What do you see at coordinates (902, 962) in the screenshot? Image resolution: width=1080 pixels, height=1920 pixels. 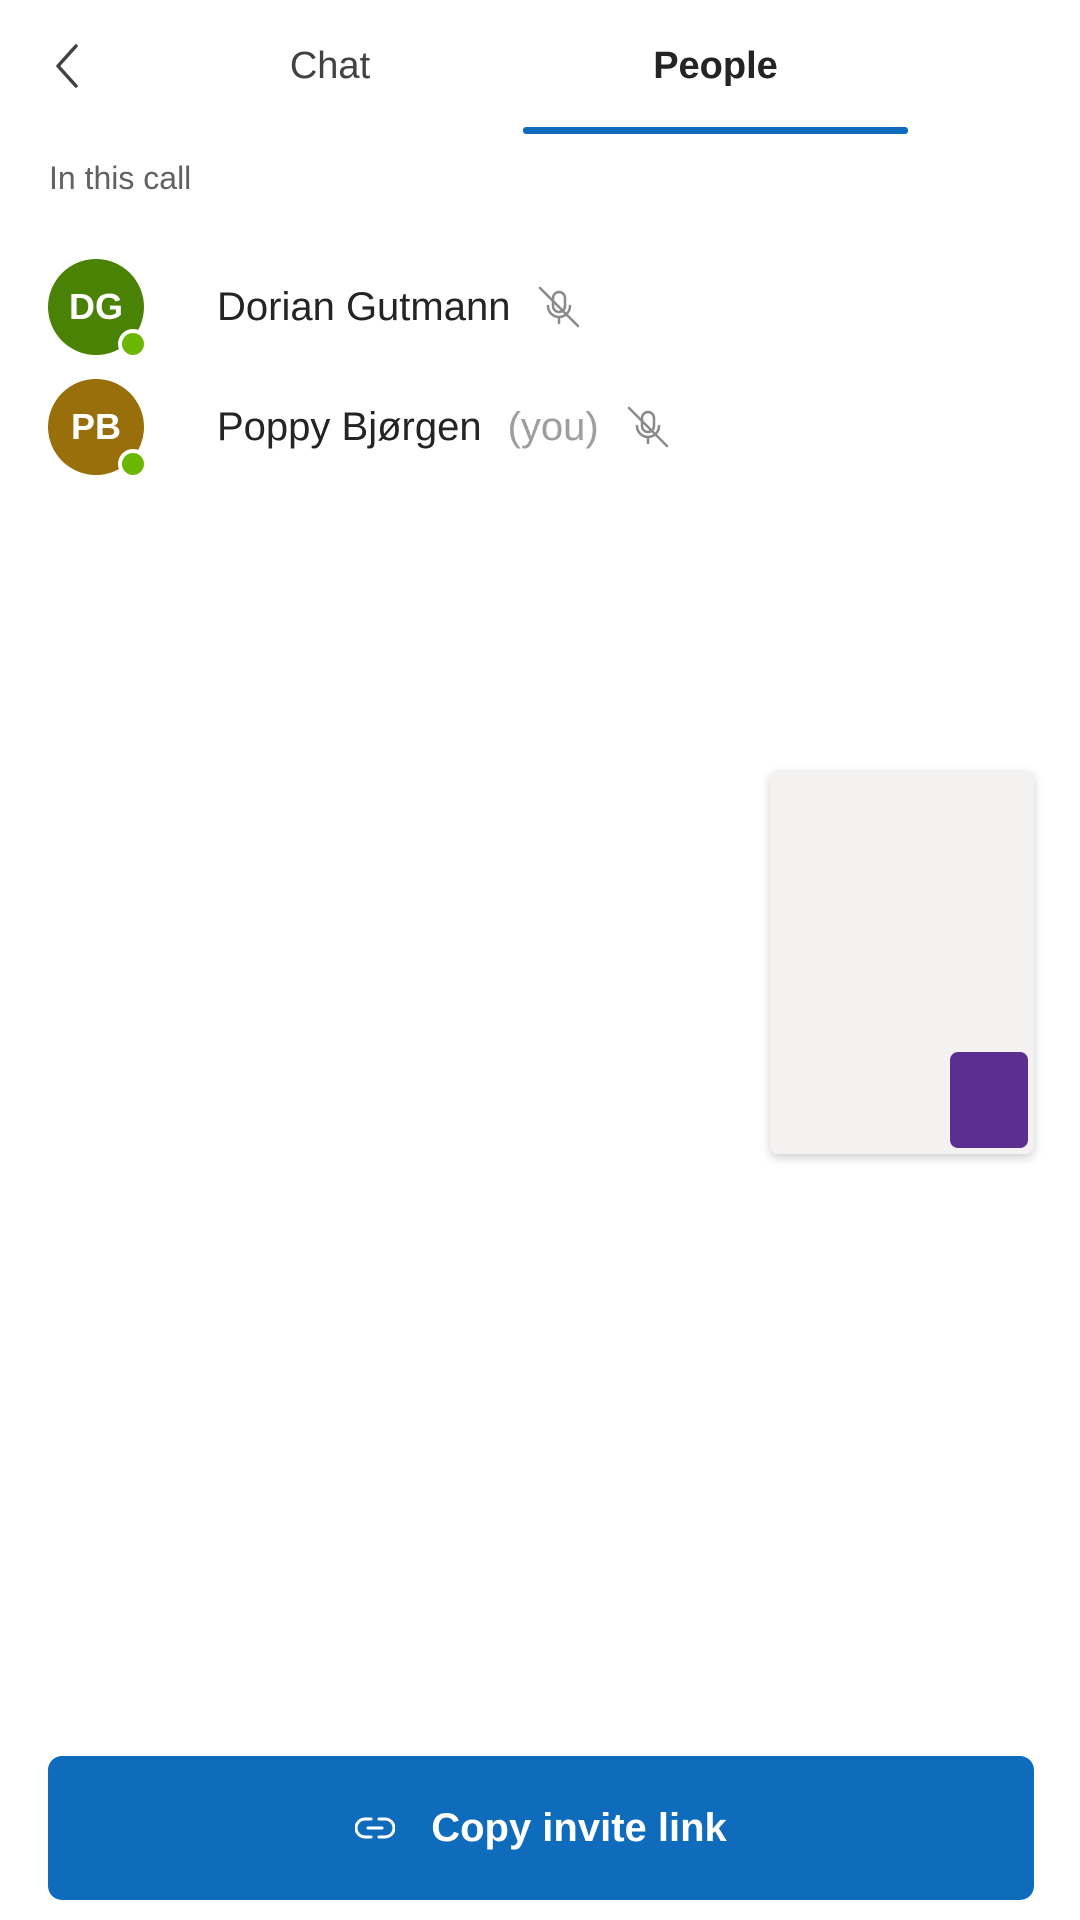 I see `video-preview-tile` at bounding box center [902, 962].